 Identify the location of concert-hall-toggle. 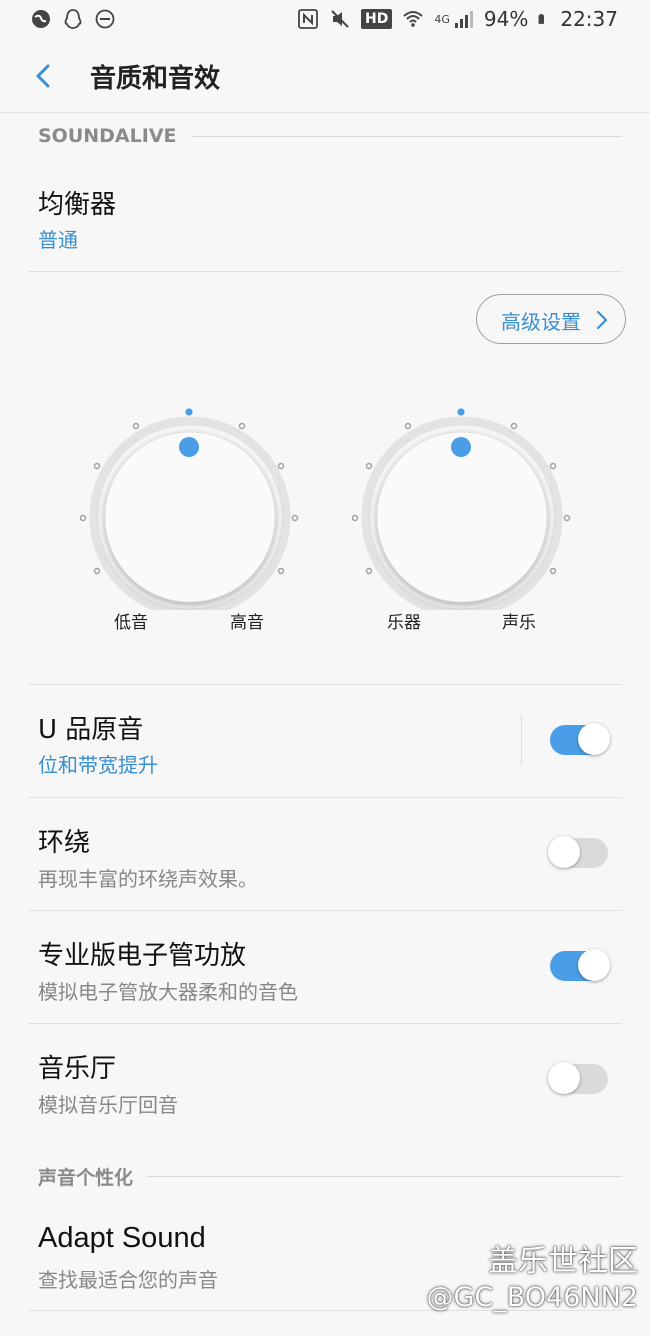
(578, 1078).